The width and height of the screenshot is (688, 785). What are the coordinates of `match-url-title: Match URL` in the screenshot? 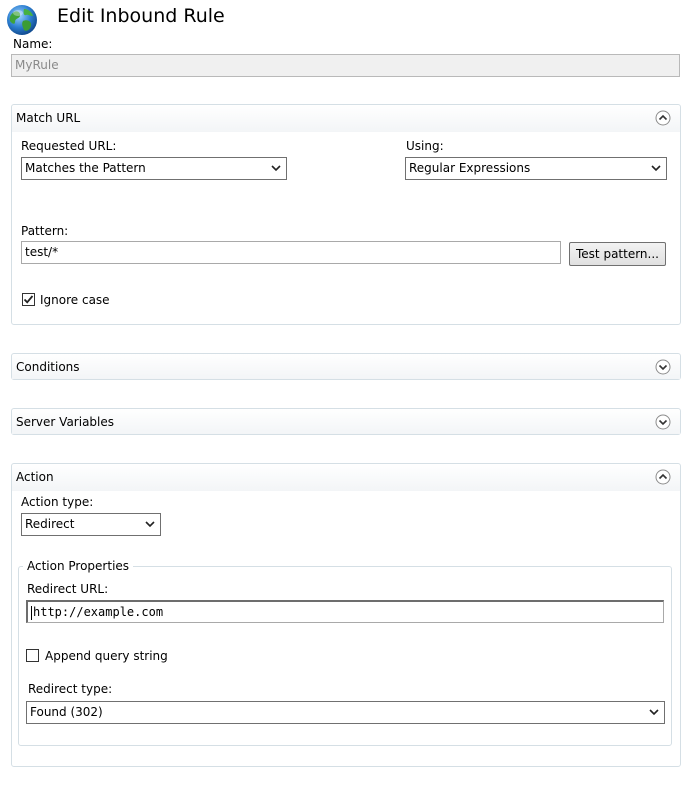 It's located at (48, 118).